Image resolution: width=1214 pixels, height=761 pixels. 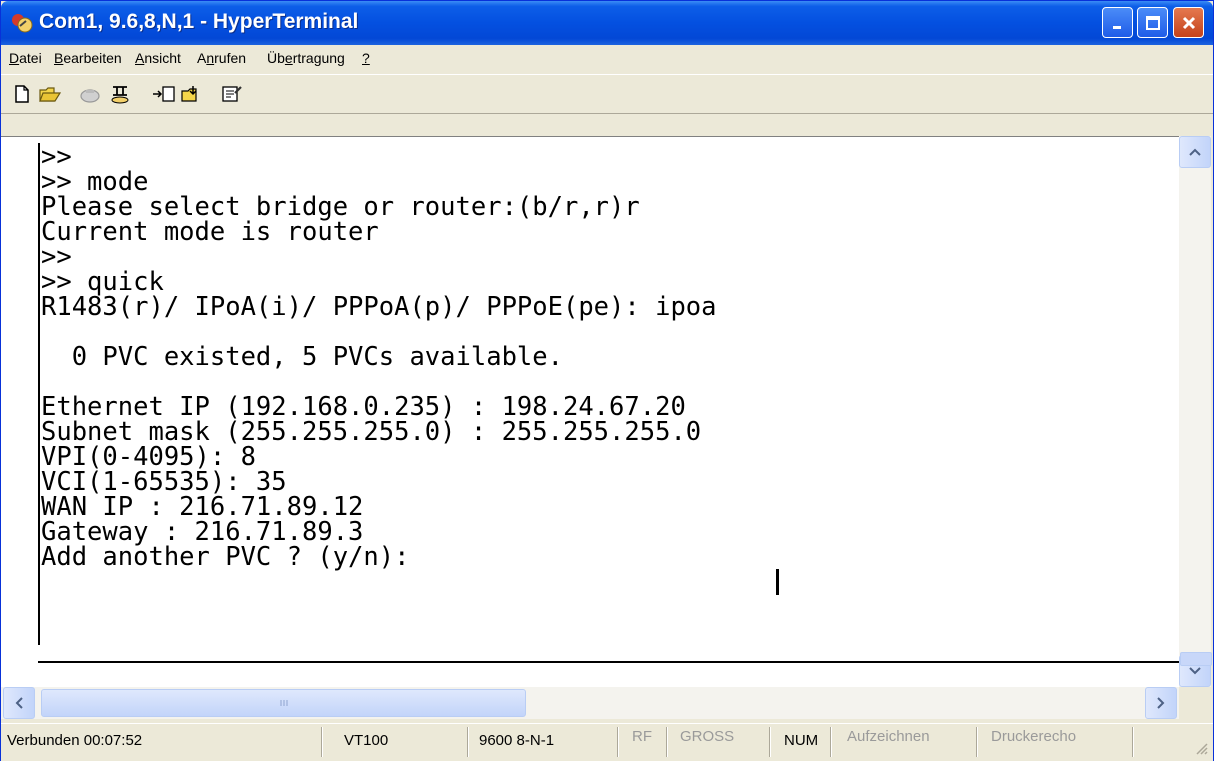 I want to click on send-icon, so click(x=164, y=94).